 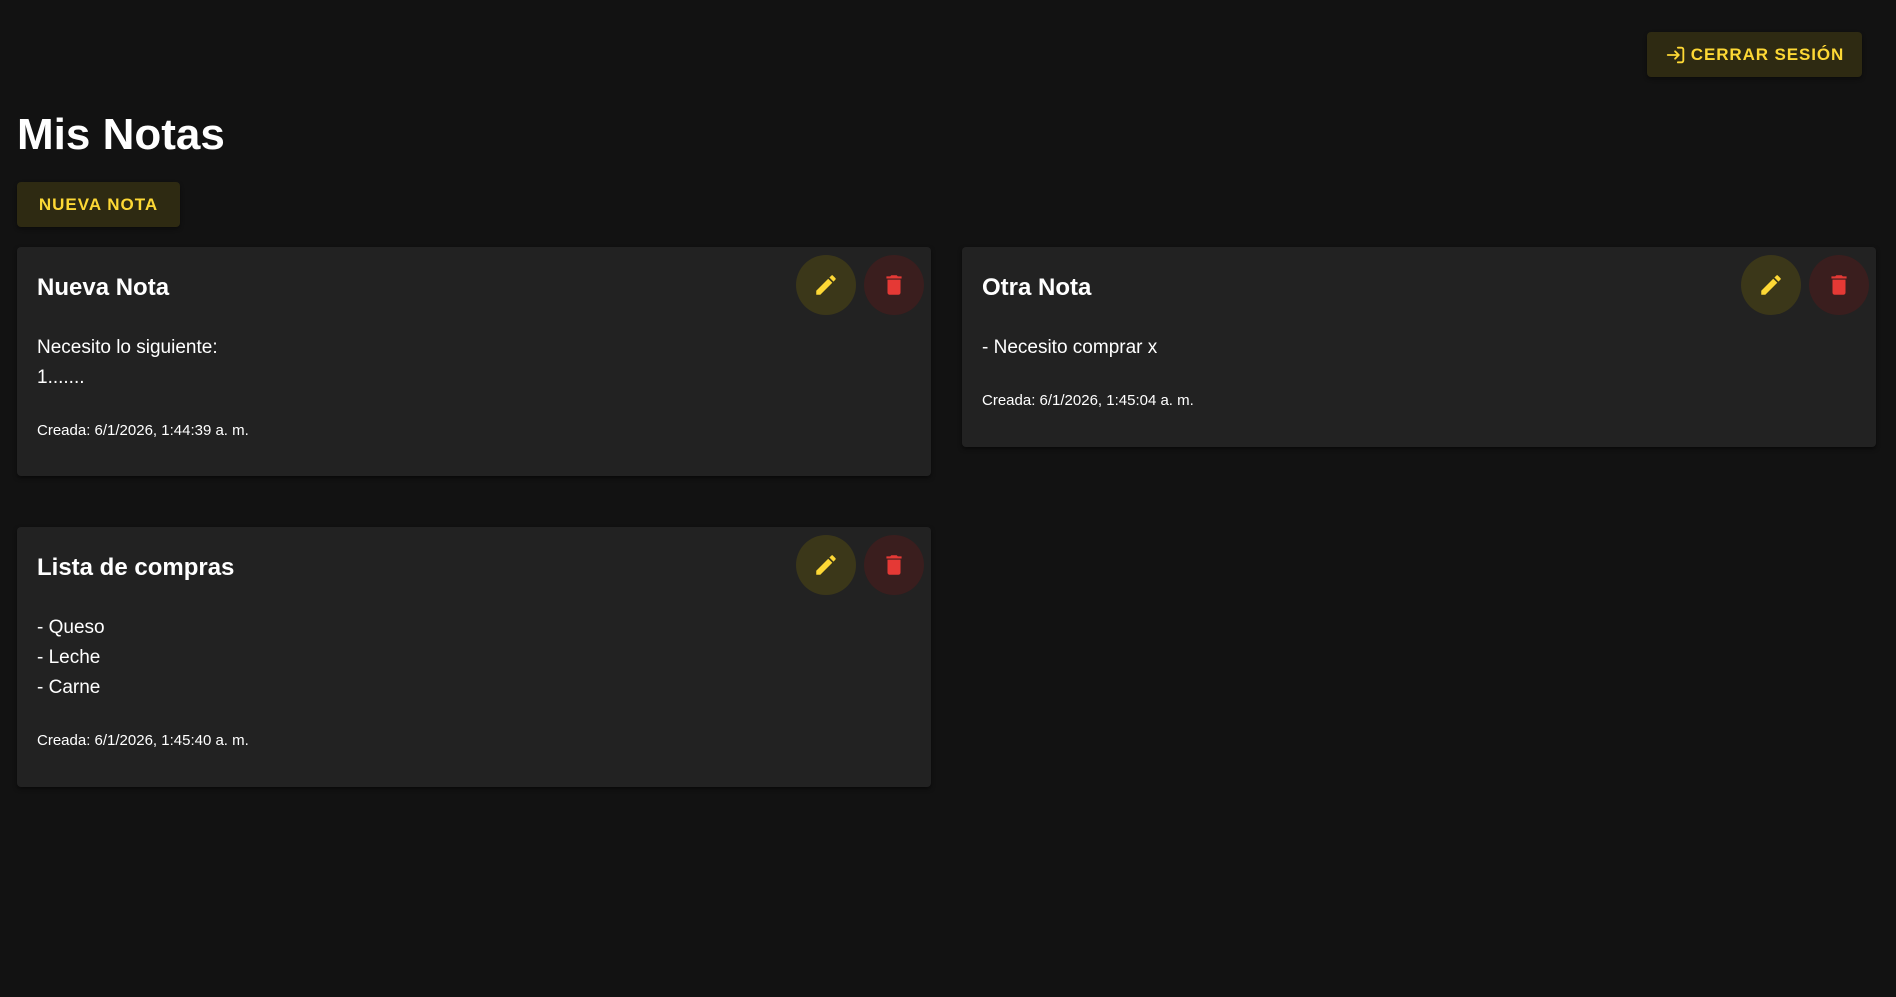 What do you see at coordinates (1070, 347) in the screenshot?
I see `note-body-line: - Necesito comprar x` at bounding box center [1070, 347].